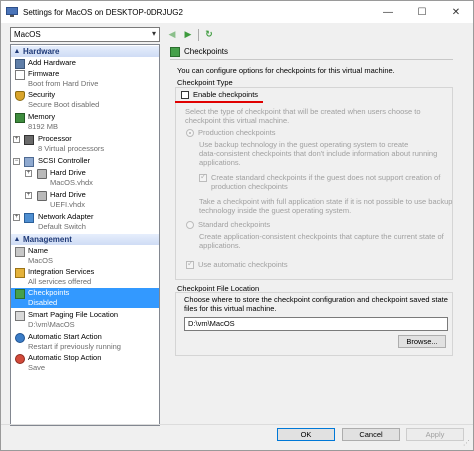 This screenshot has height=451, width=474. I want to click on navigation-toolbar: ◀ ▶ ↻, so click(190, 34).